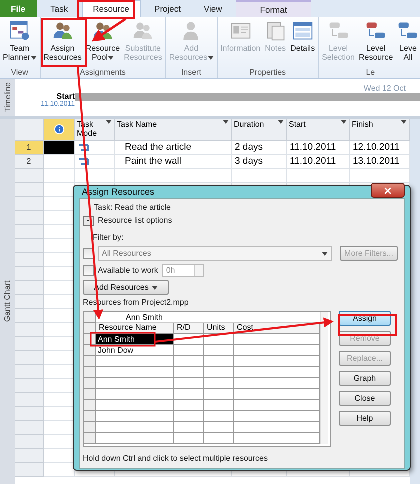  I want to click on resource-name-cell: Ann Smith, so click(135, 339).